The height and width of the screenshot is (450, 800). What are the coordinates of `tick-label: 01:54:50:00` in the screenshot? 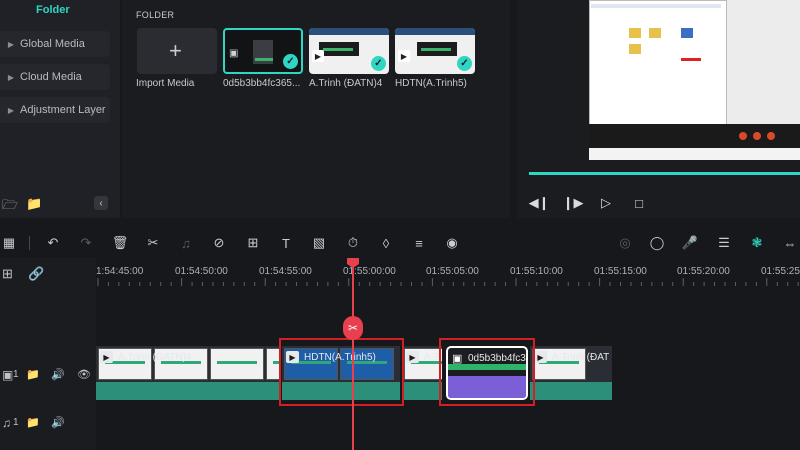 It's located at (201, 271).